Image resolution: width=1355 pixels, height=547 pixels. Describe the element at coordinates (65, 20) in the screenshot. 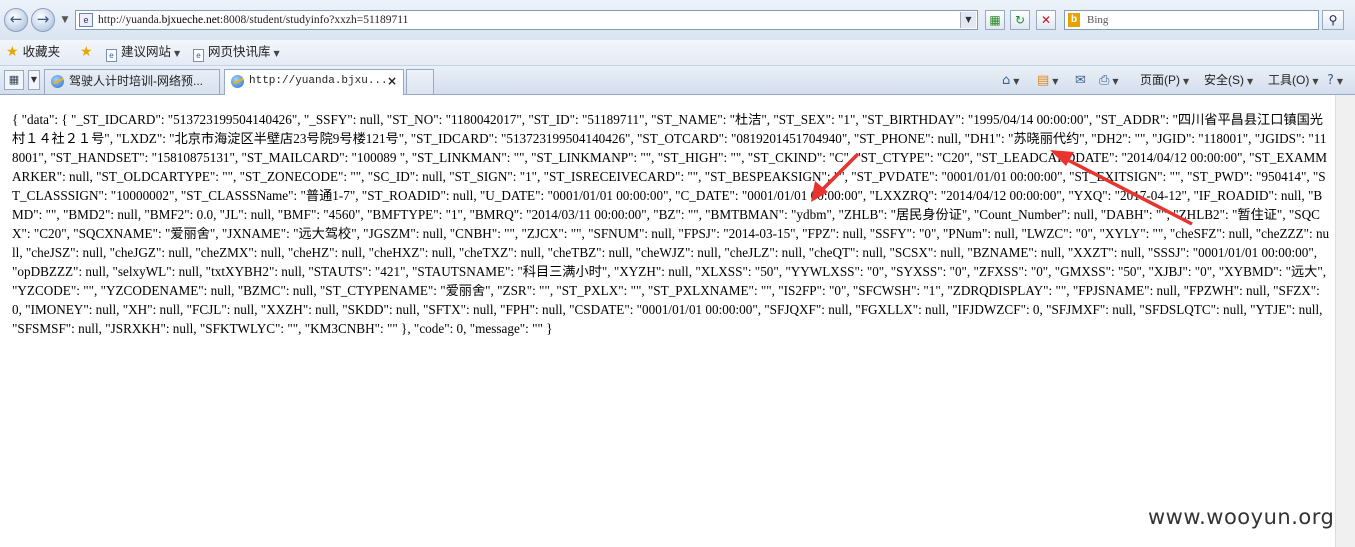

I see `history-dropdown-icon: ▼` at that location.